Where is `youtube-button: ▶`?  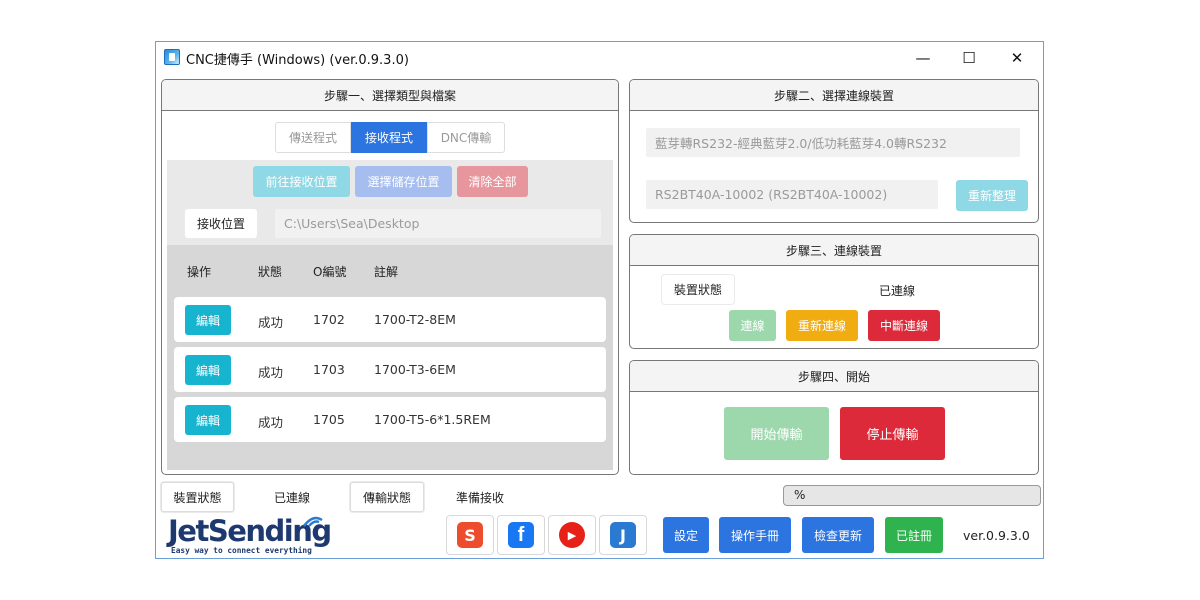
youtube-button: ▶ is located at coordinates (572, 535).